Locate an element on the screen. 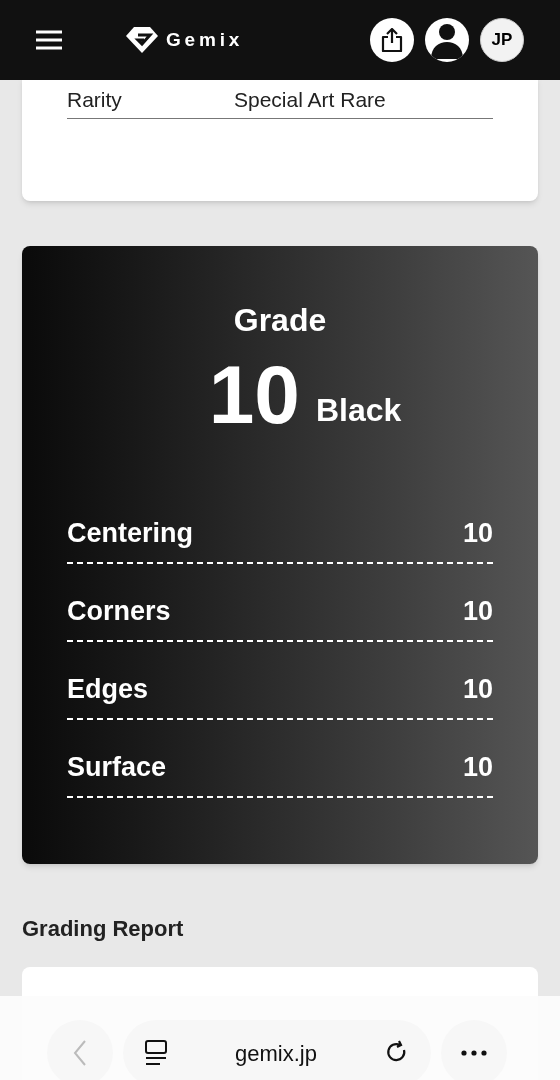 This screenshot has width=560, height=1080. share-icon is located at coordinates (392, 40).